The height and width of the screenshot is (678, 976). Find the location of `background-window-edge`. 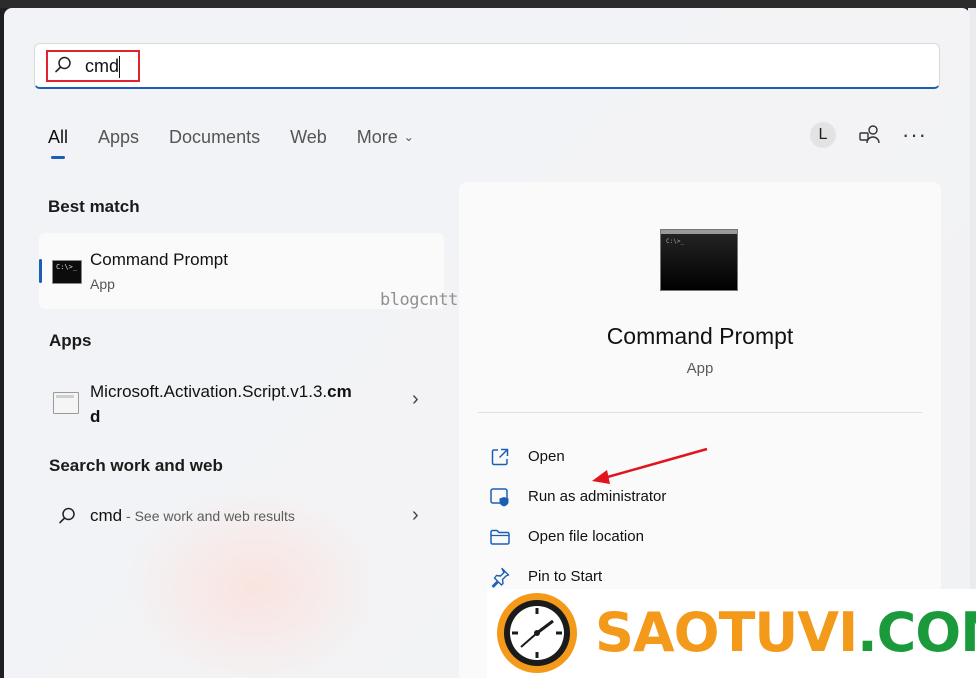

background-window-edge is located at coordinates (488, 4).